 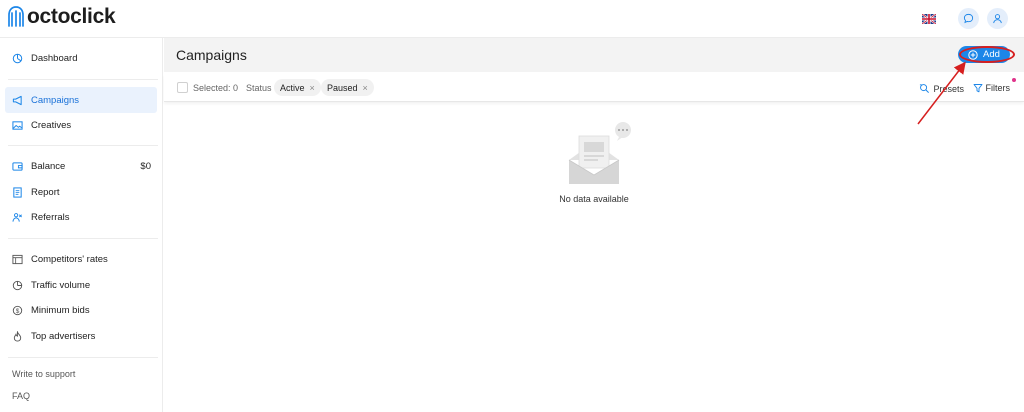 I want to click on rates-icon, so click(x=17, y=259).